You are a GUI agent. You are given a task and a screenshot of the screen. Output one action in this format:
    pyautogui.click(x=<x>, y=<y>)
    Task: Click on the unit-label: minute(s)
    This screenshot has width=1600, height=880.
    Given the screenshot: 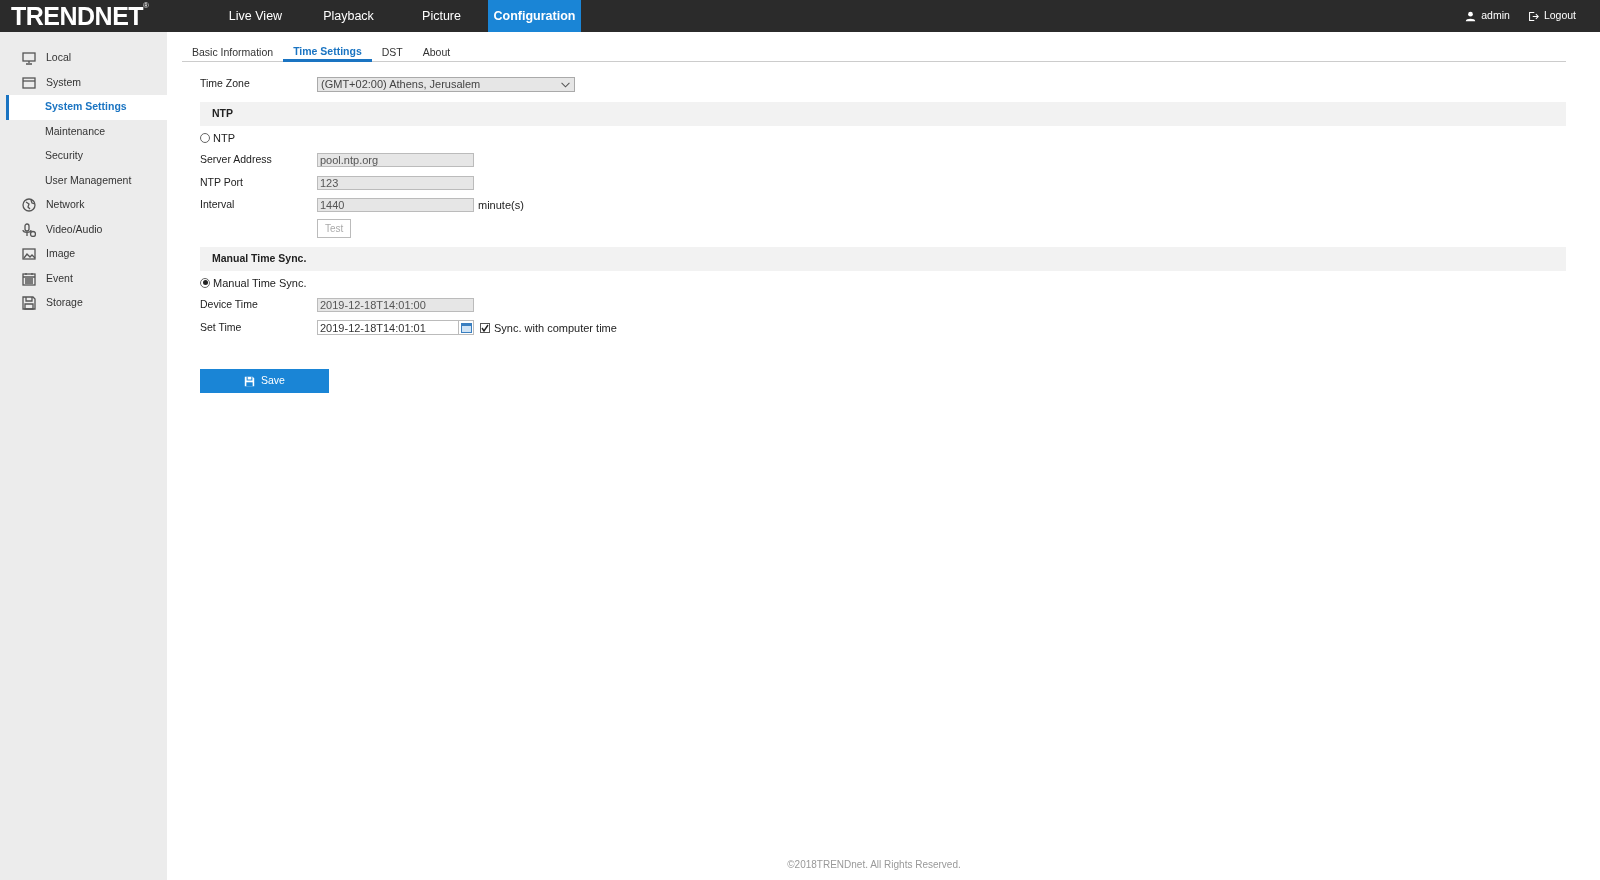 What is the action you would take?
    pyautogui.click(x=501, y=205)
    